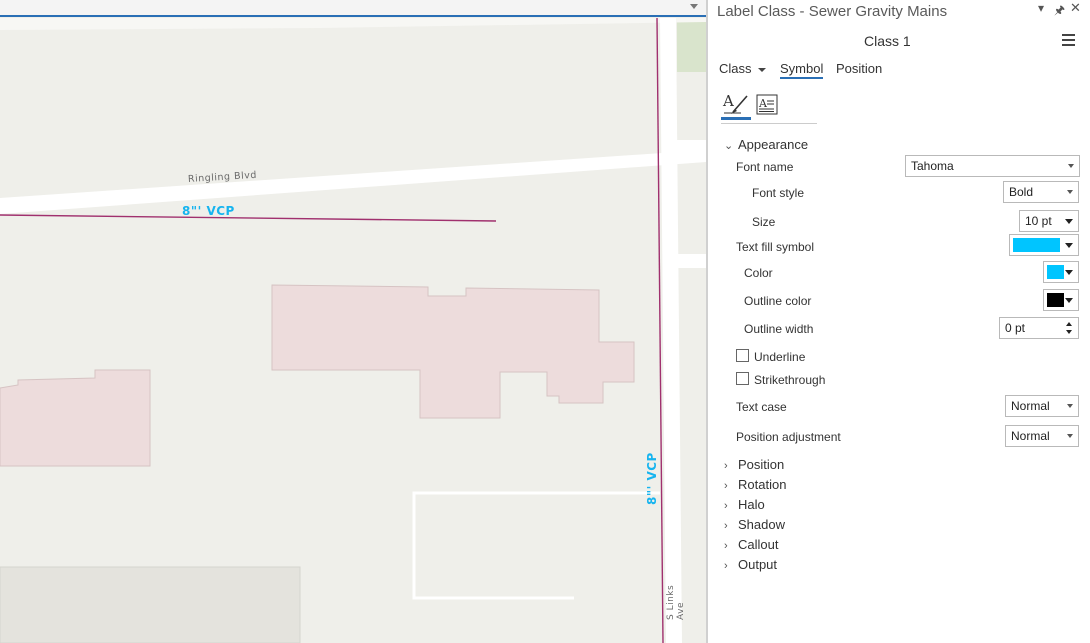 The width and height of the screenshot is (1090, 643). Describe the element at coordinates (769, 123) in the screenshot. I see `subtab-divider` at that location.